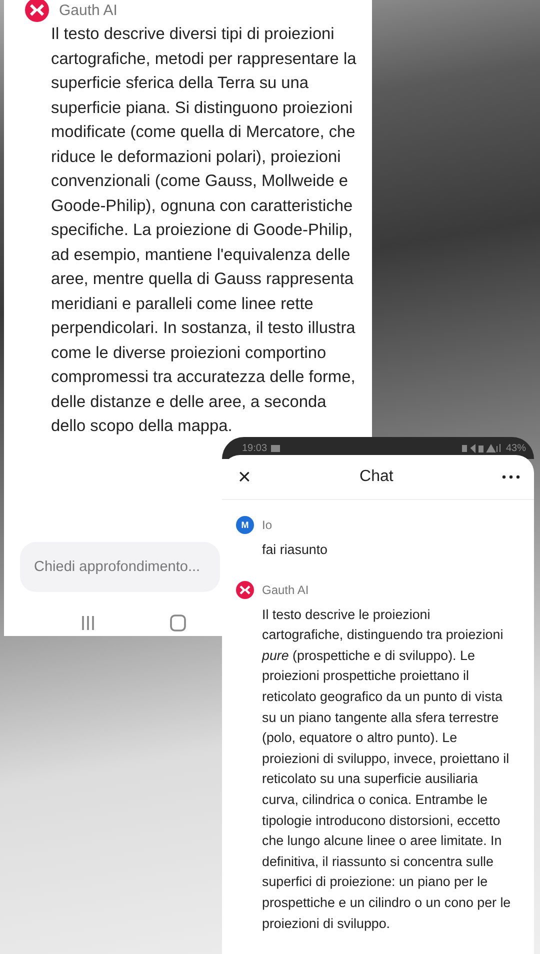  I want to click on message-text: fai riasunto, so click(295, 550).